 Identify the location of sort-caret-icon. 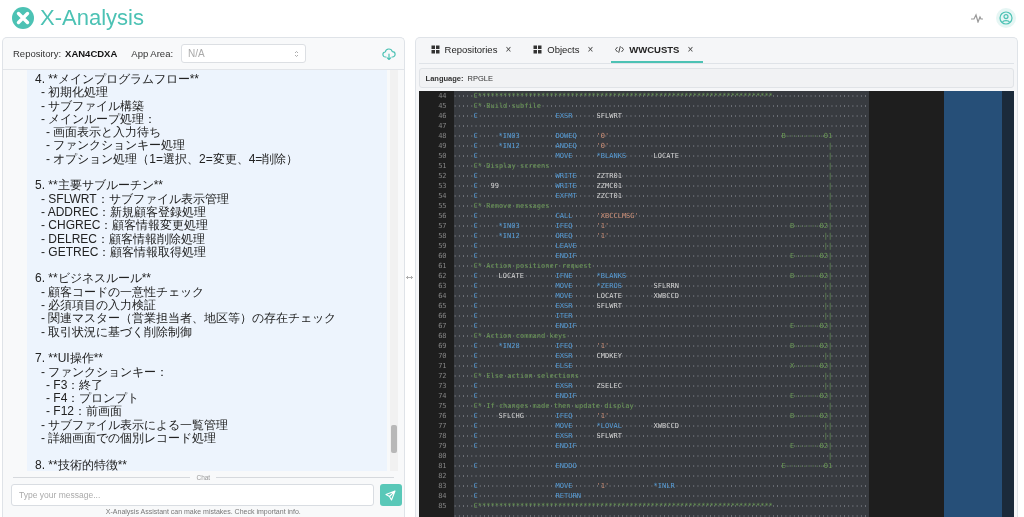
(297, 53).